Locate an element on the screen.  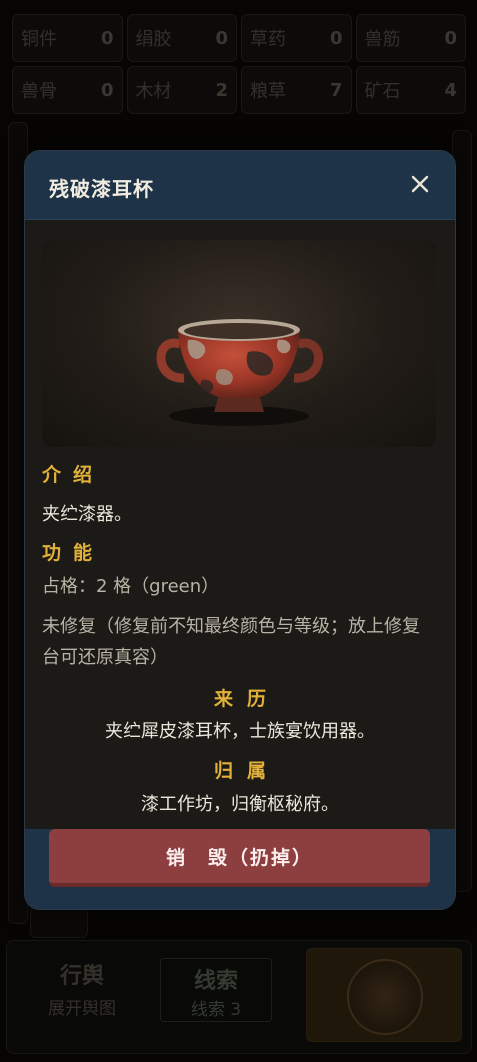
lacquer-cup-illustration is located at coordinates (239, 372).